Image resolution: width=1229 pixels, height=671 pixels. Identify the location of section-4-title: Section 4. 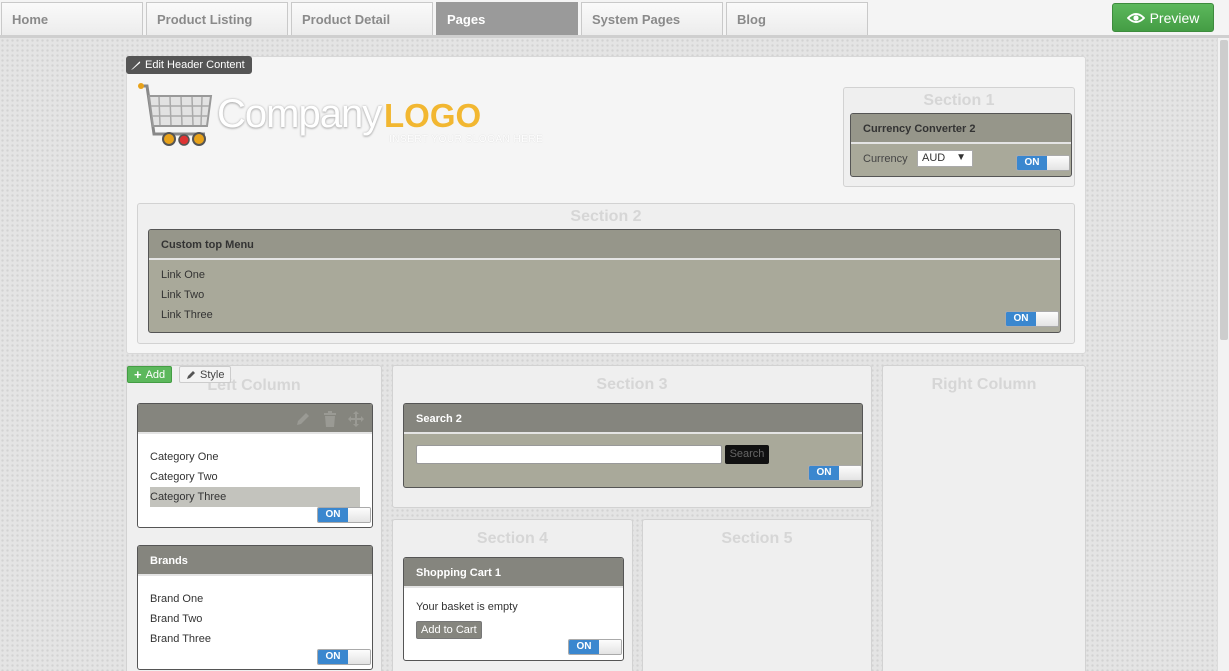
(512, 538).